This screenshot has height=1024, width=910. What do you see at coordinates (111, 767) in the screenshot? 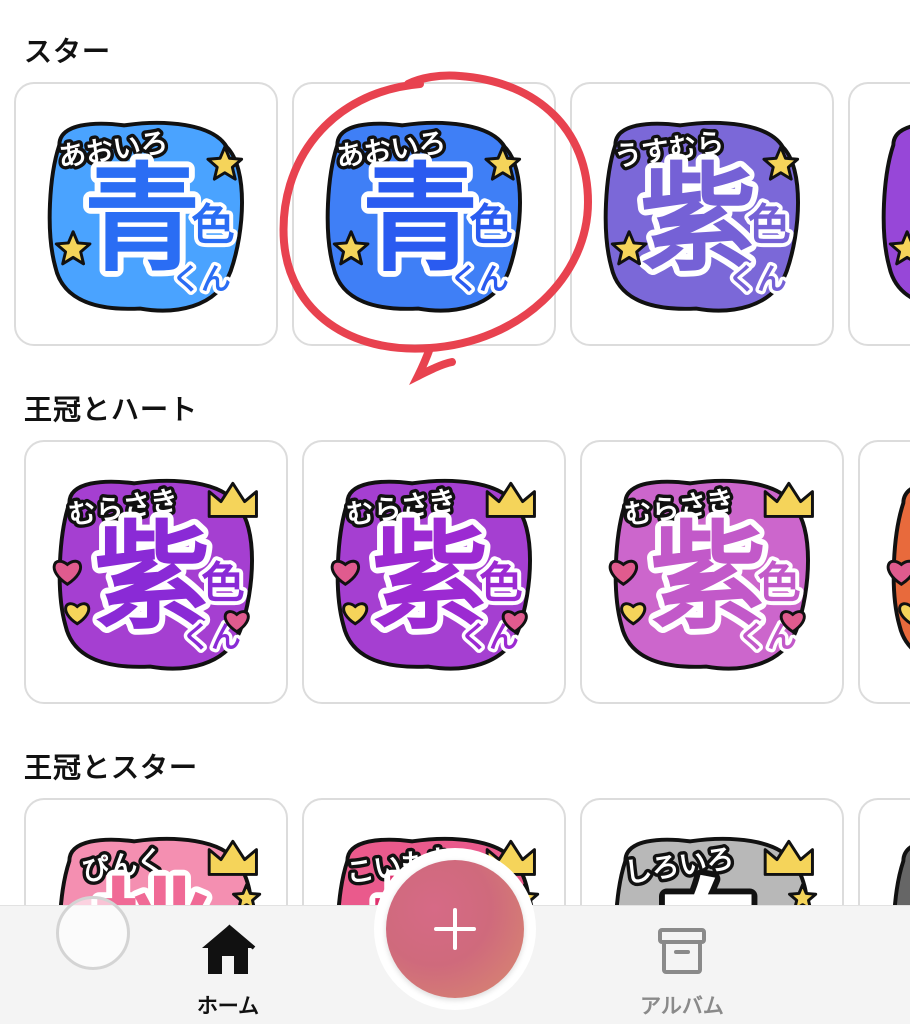
I see `section-title-crown-star: 王冠とスター` at bounding box center [111, 767].